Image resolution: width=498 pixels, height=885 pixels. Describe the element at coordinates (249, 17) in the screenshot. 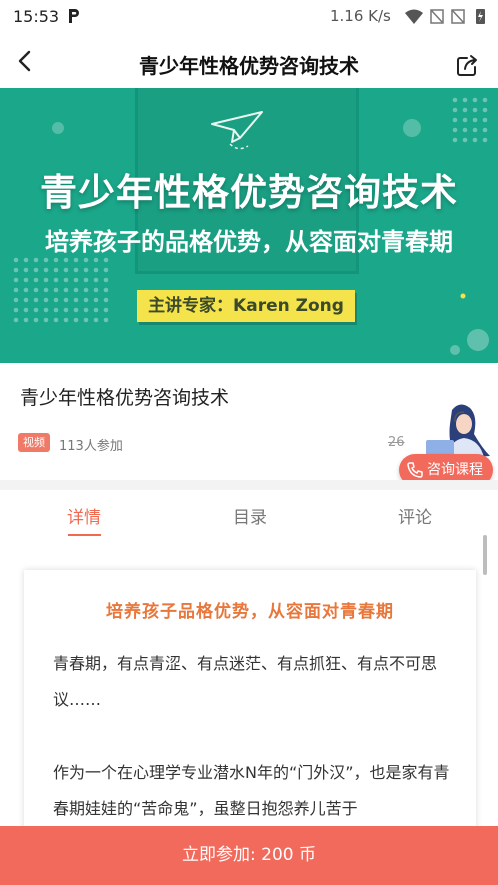

I see `status-bar: 15:53 1.16 K/s` at that location.